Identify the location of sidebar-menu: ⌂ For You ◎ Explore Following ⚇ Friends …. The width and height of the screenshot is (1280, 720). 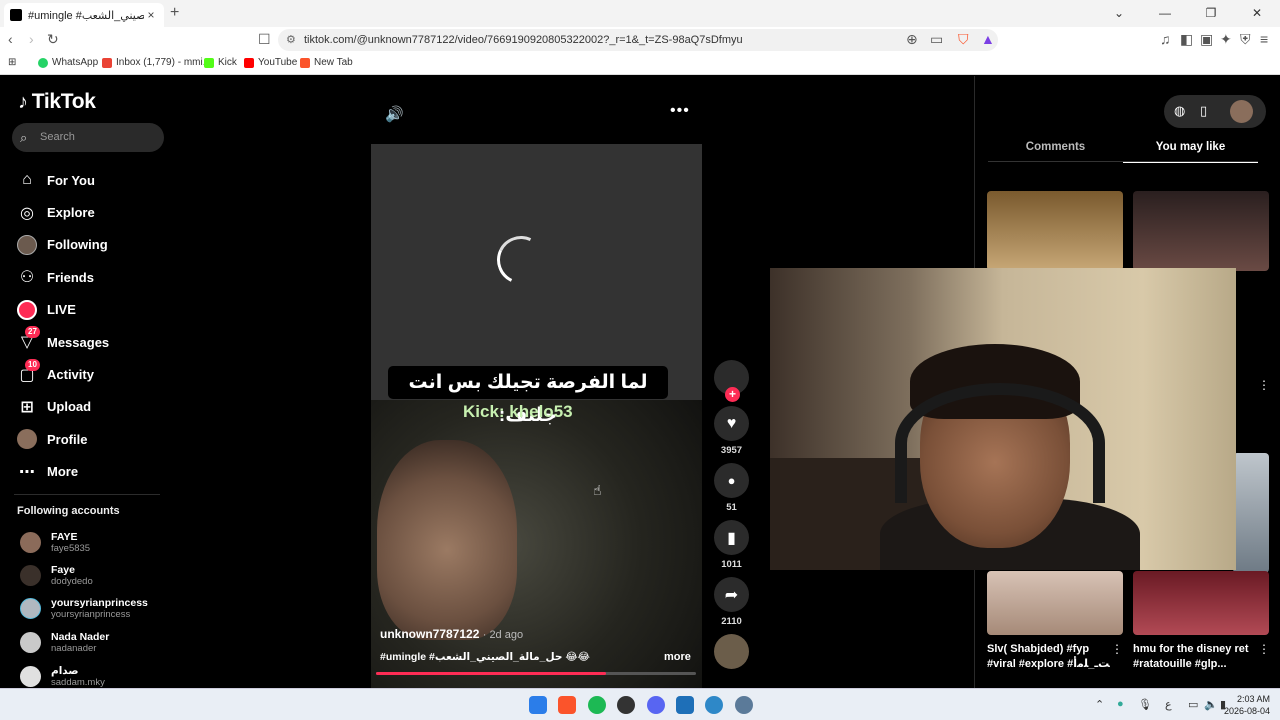
(62, 326).